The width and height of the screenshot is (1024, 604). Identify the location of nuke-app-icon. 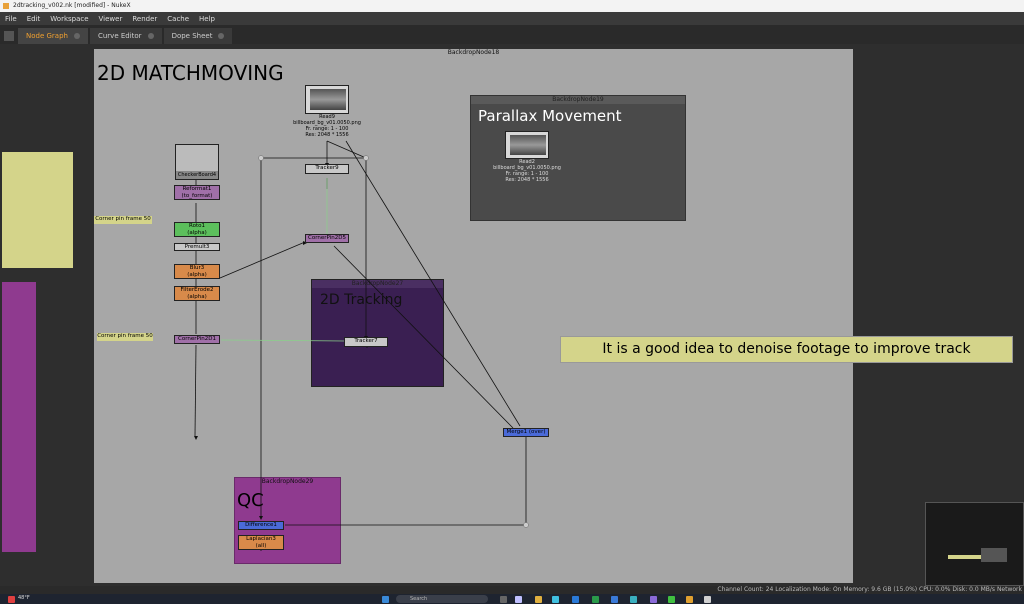
(6, 6).